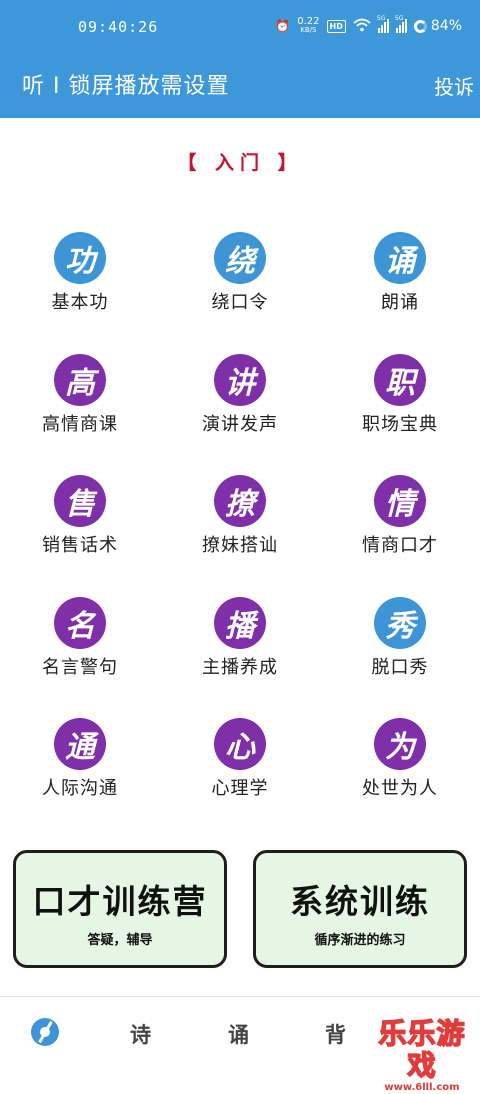  What do you see at coordinates (126, 86) in the screenshot?
I see `page-title: 听 I 锁屏播放需设置` at bounding box center [126, 86].